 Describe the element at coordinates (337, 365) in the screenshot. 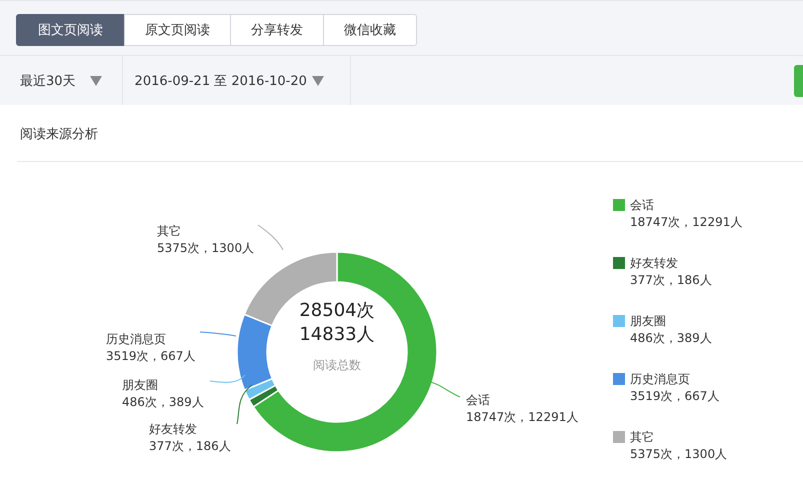

I see `total-caption: 阅读总数` at that location.